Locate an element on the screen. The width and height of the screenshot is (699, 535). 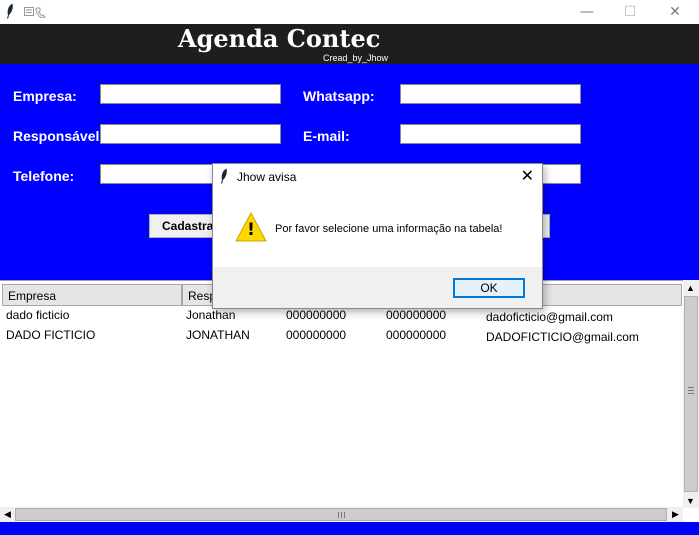
dialog-footer: OK is located at coordinates (377, 287).